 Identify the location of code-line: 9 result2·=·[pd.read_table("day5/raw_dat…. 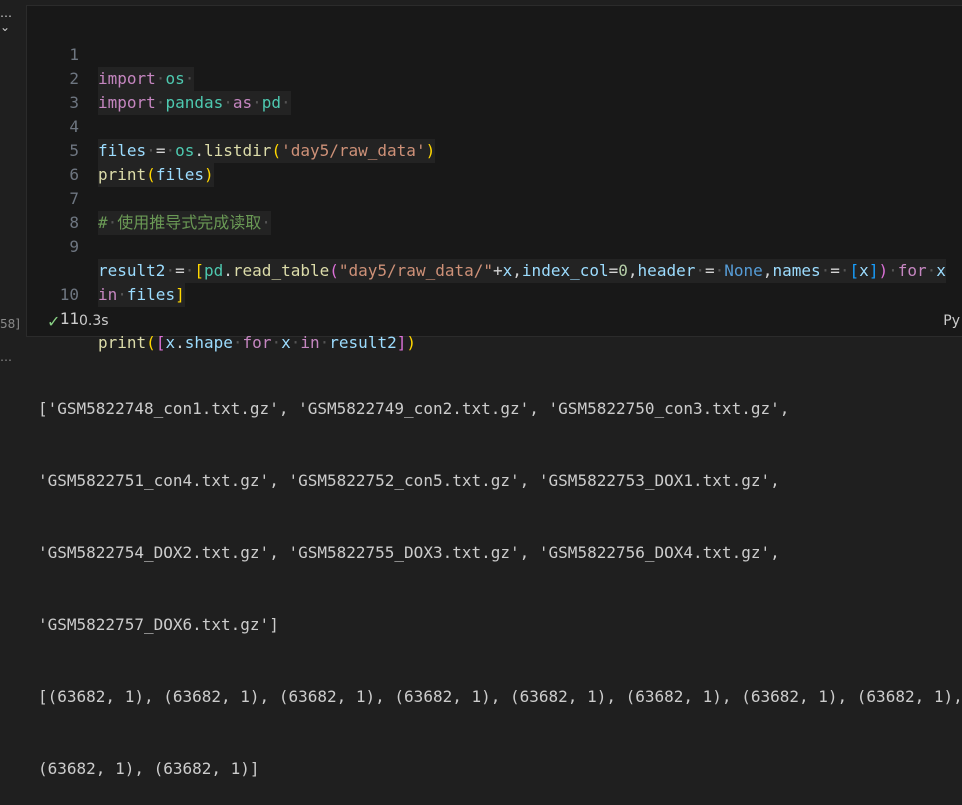
(494, 247).